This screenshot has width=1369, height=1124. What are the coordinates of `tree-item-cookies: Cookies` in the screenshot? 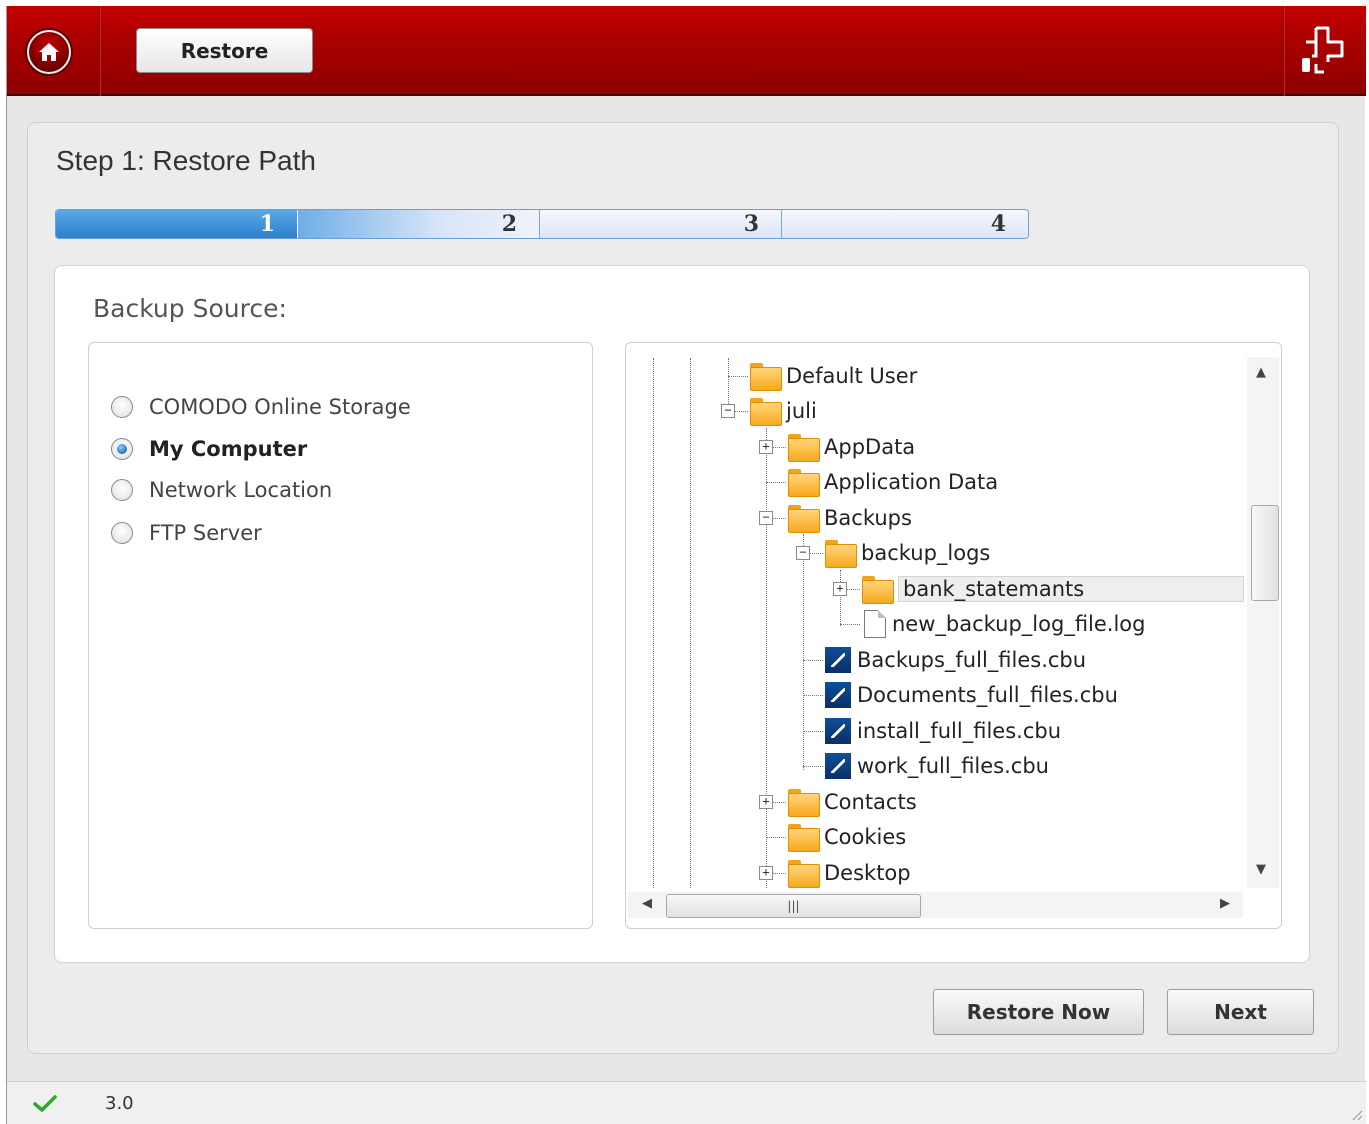 It's located at (847, 837).